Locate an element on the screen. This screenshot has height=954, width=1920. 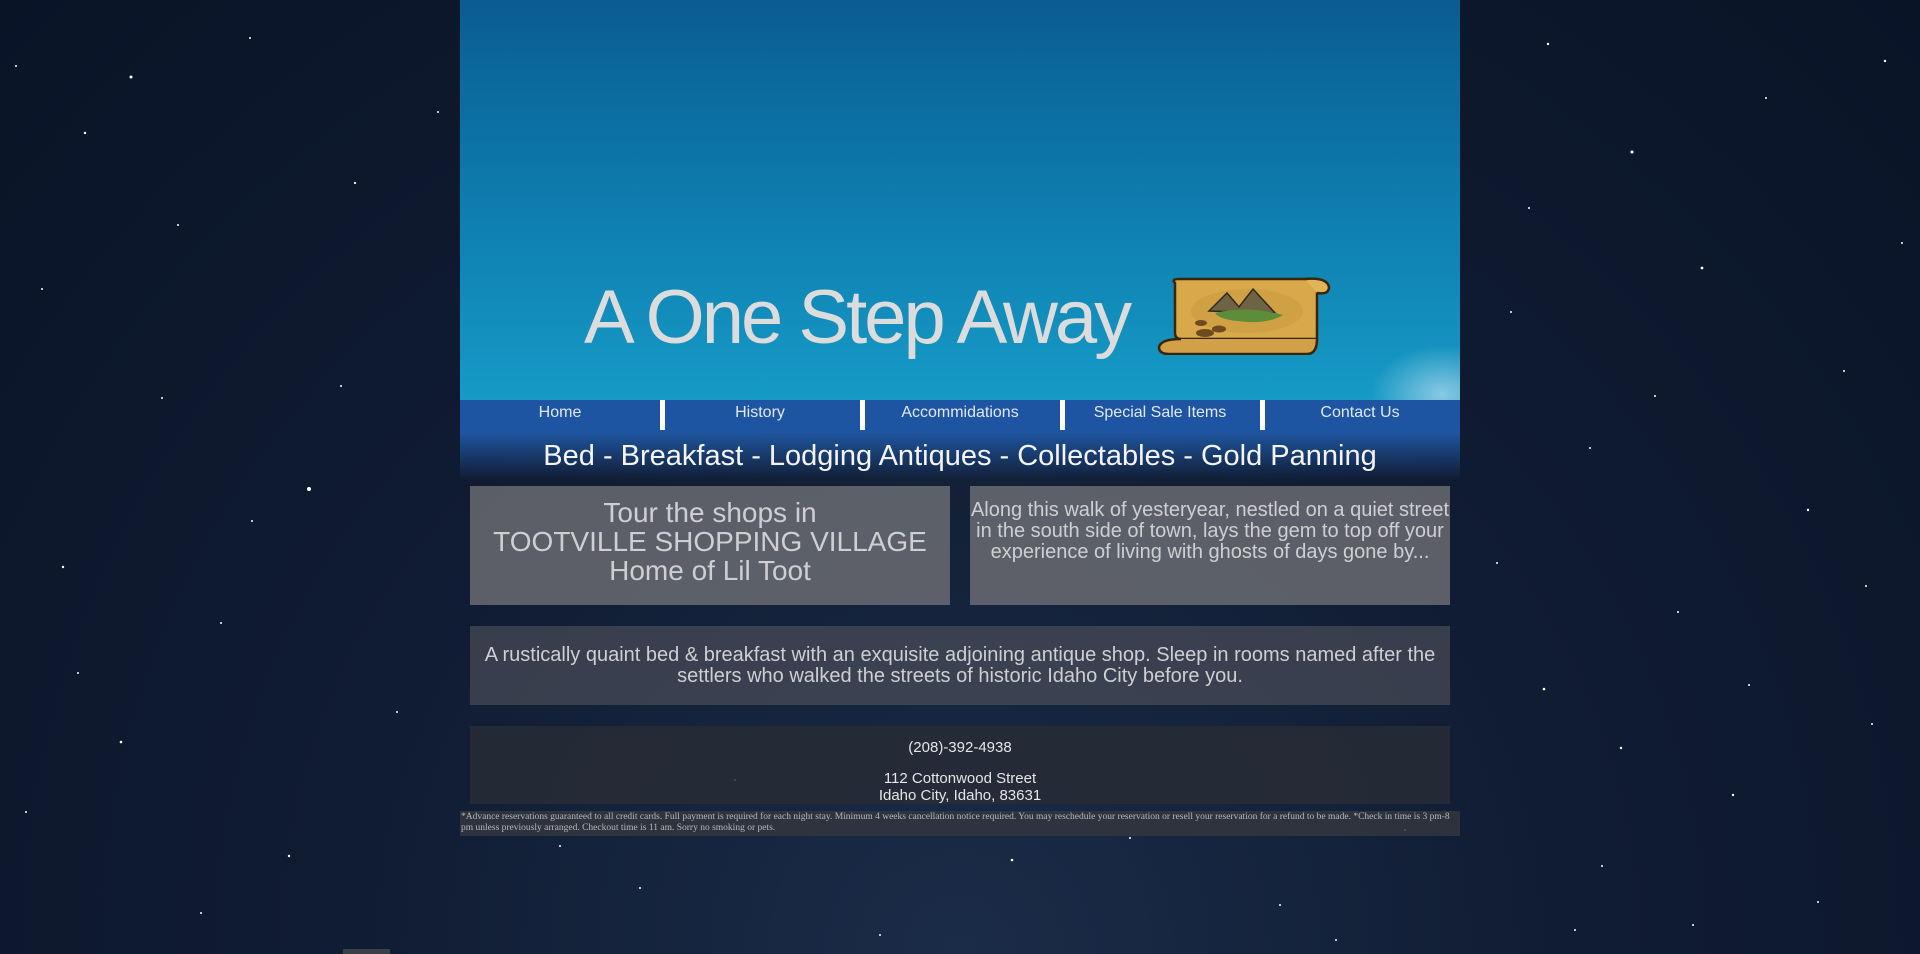
nav-special-sale-items: Special Sale Items is located at coordinates (1160, 416).